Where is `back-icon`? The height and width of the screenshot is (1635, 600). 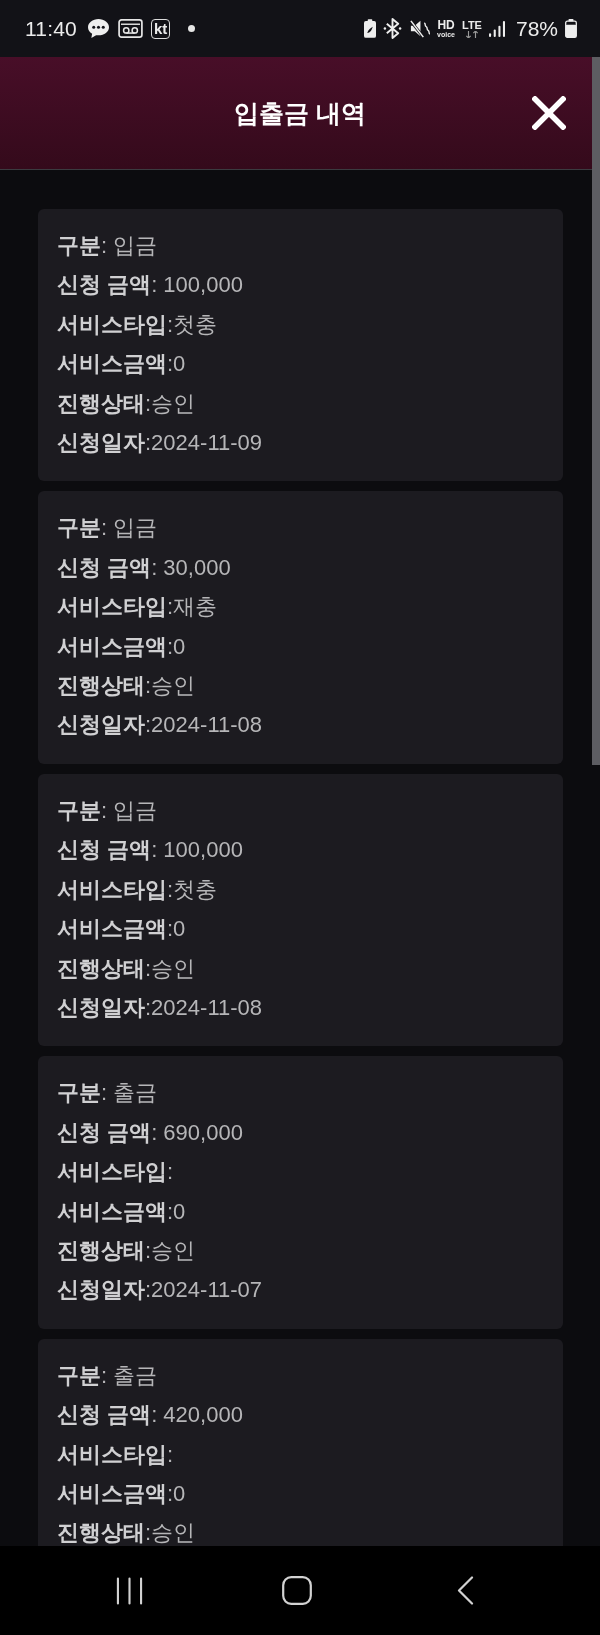
back-icon is located at coordinates (465, 1590).